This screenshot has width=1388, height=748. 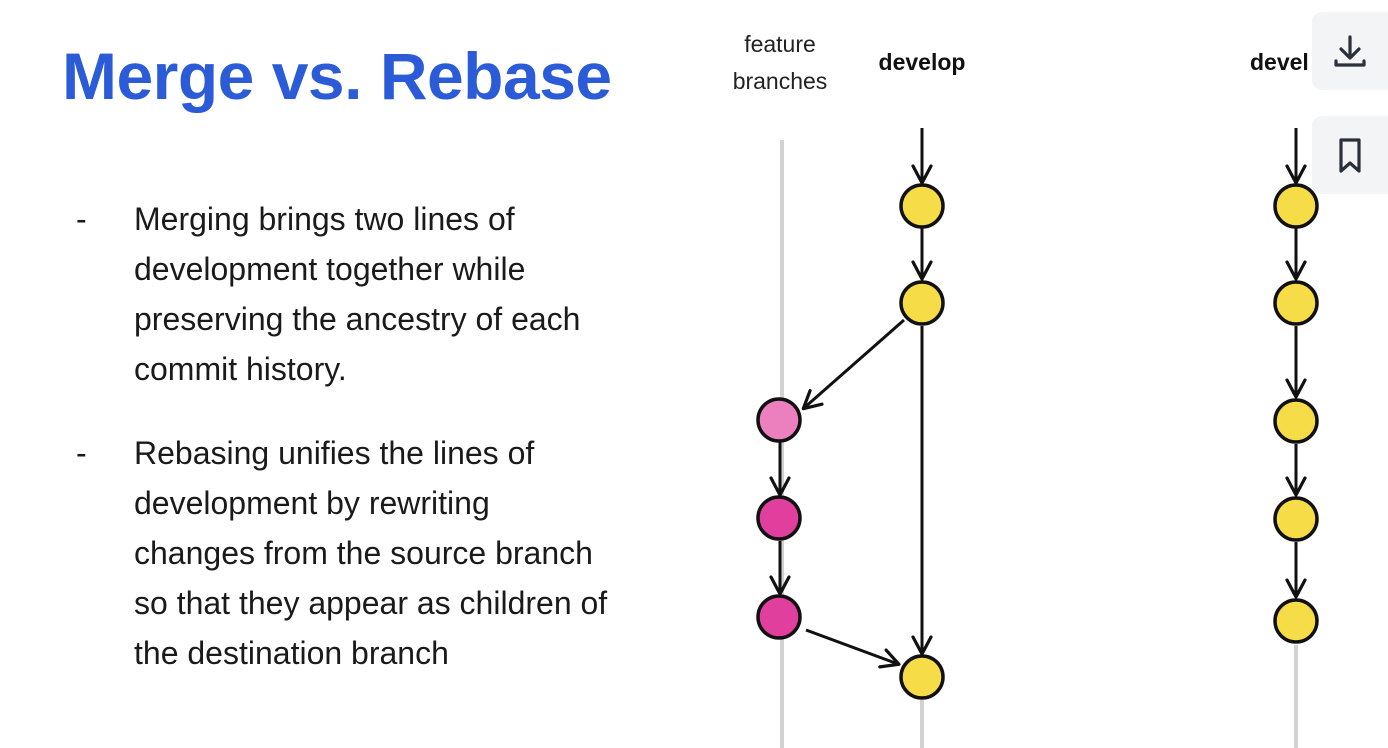 I want to click on bullet-line: the destination branch, so click(x=291, y=653).